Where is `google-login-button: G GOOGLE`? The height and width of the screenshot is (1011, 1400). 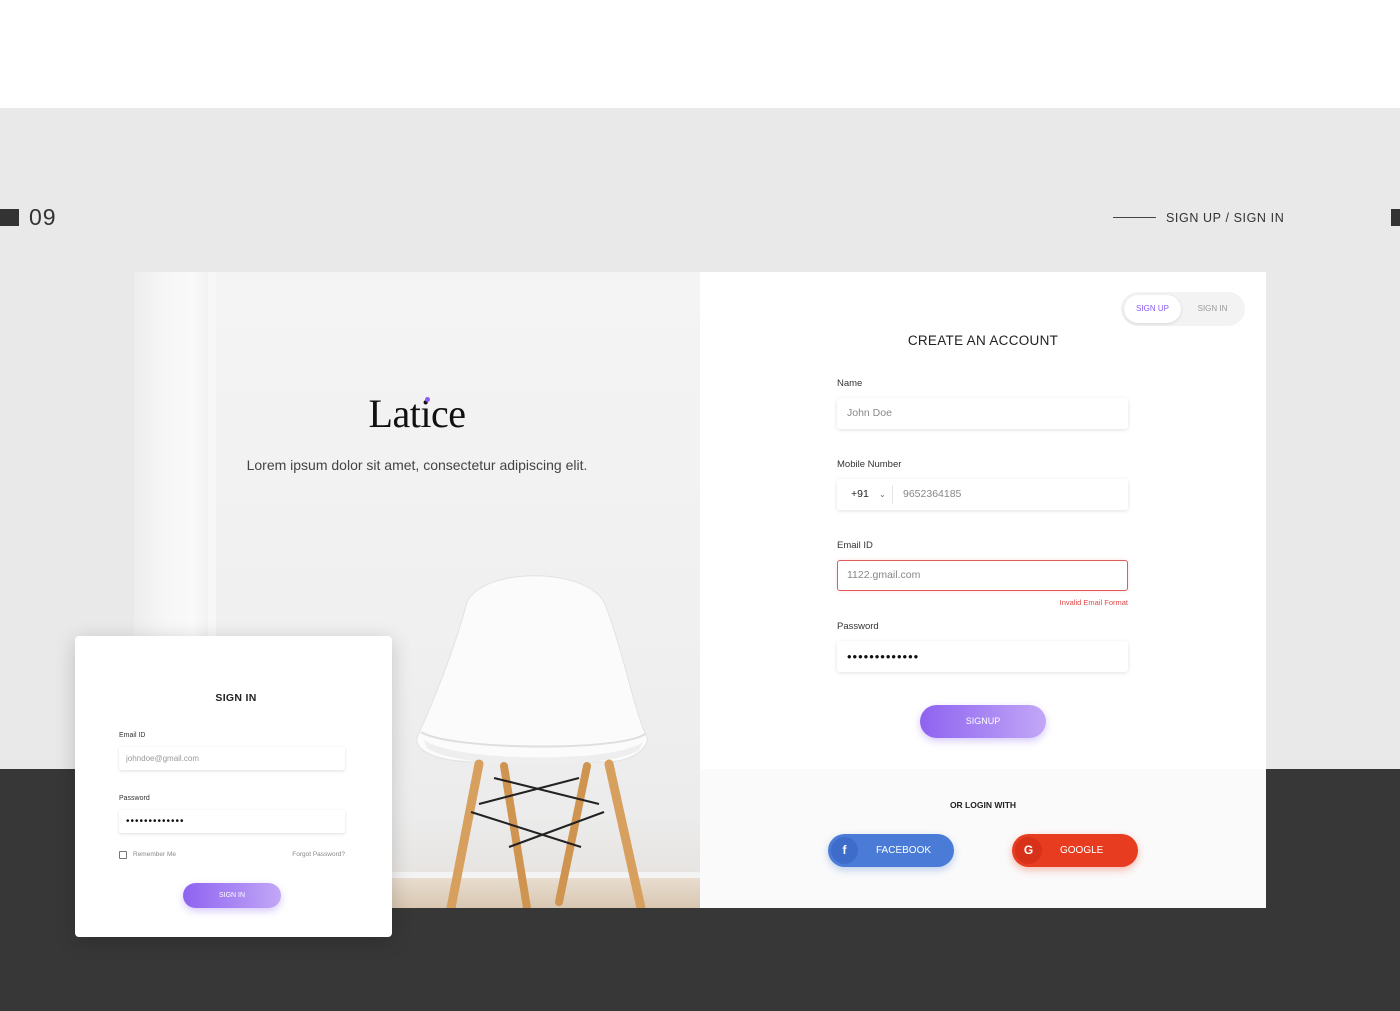 google-login-button: G GOOGLE is located at coordinates (1075, 850).